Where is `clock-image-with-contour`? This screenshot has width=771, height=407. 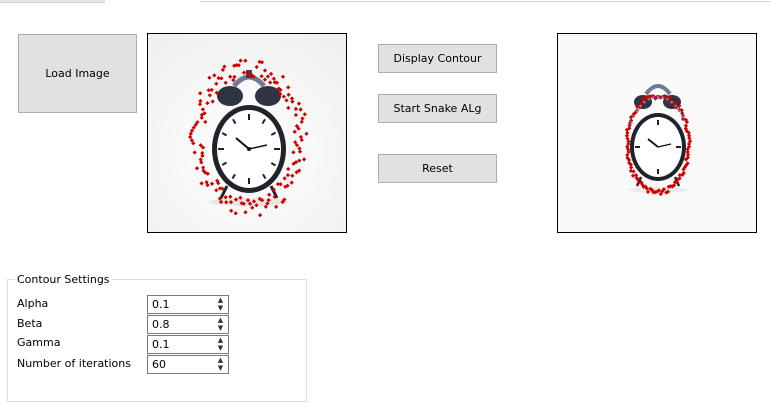
clock-image-with-contour is located at coordinates (247, 133).